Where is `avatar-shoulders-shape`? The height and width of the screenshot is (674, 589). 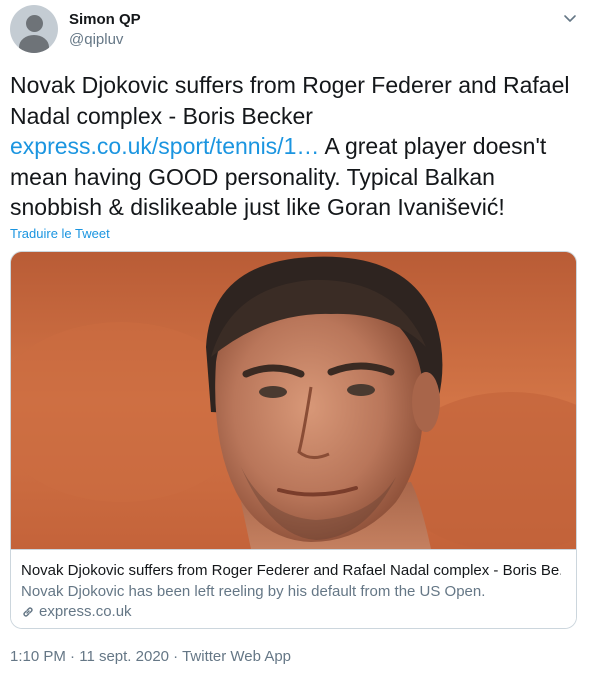
avatar-shoulders-shape is located at coordinates (34, 44).